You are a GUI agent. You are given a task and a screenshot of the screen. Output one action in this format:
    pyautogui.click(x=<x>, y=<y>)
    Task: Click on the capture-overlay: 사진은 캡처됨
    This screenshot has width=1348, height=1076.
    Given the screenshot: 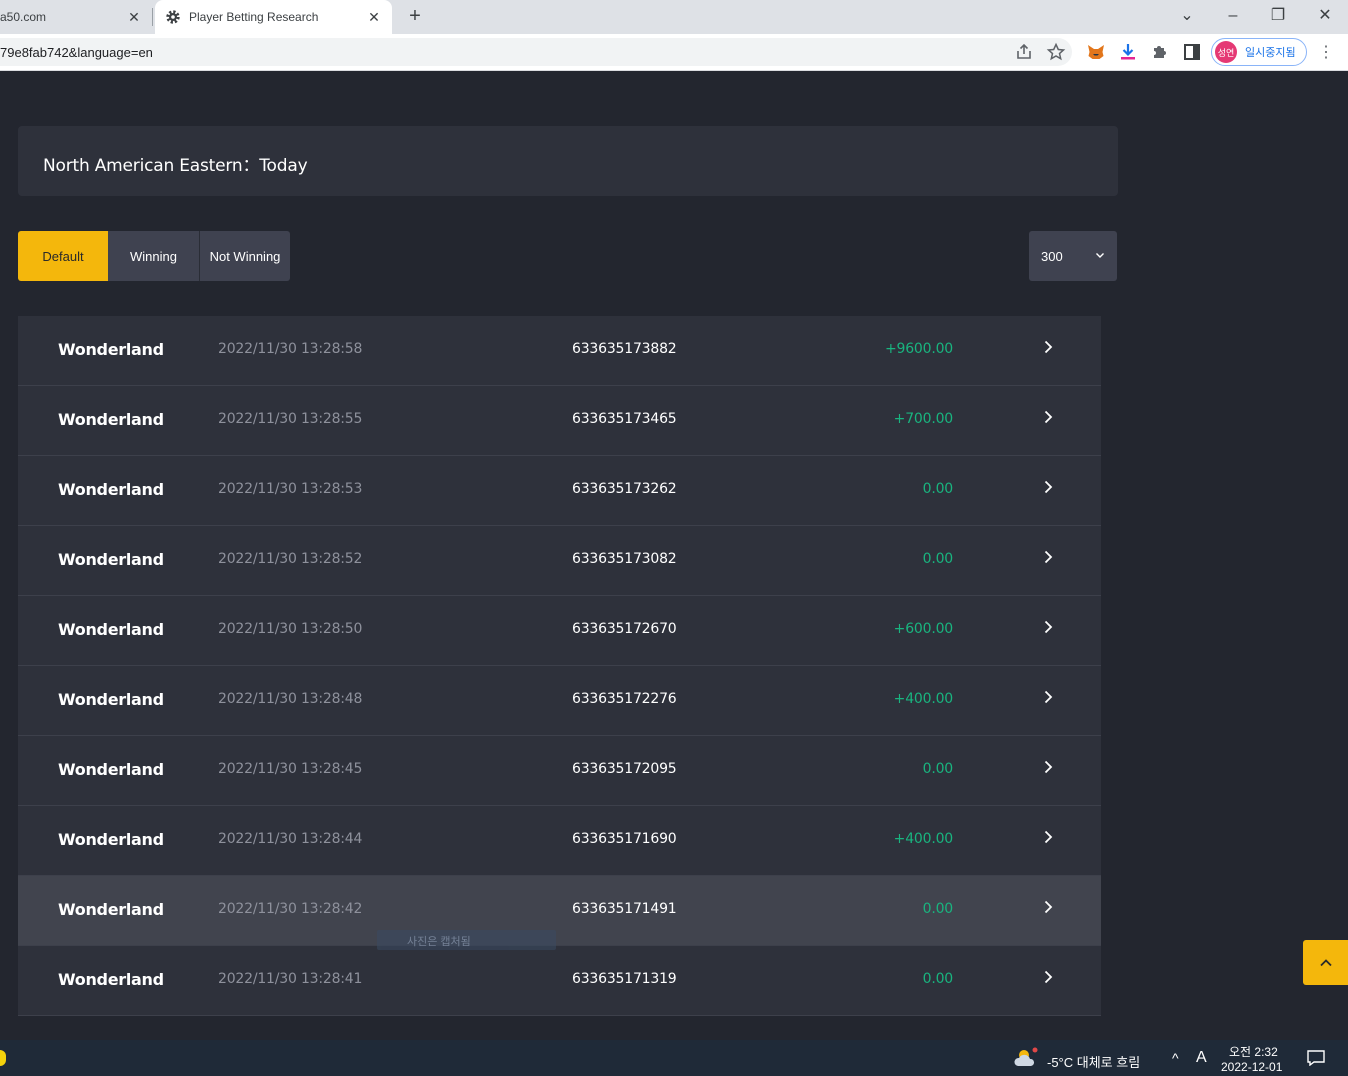 What is the action you would take?
    pyautogui.click(x=466, y=940)
    